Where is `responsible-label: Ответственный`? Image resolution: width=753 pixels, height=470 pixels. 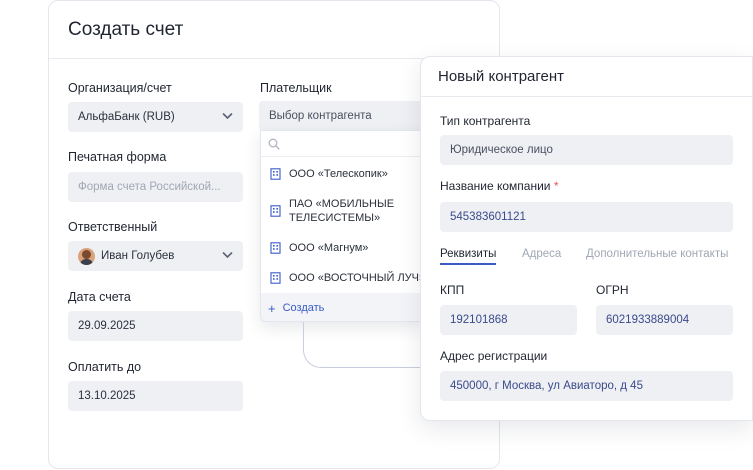
responsible-label: Ответственный is located at coordinates (113, 227).